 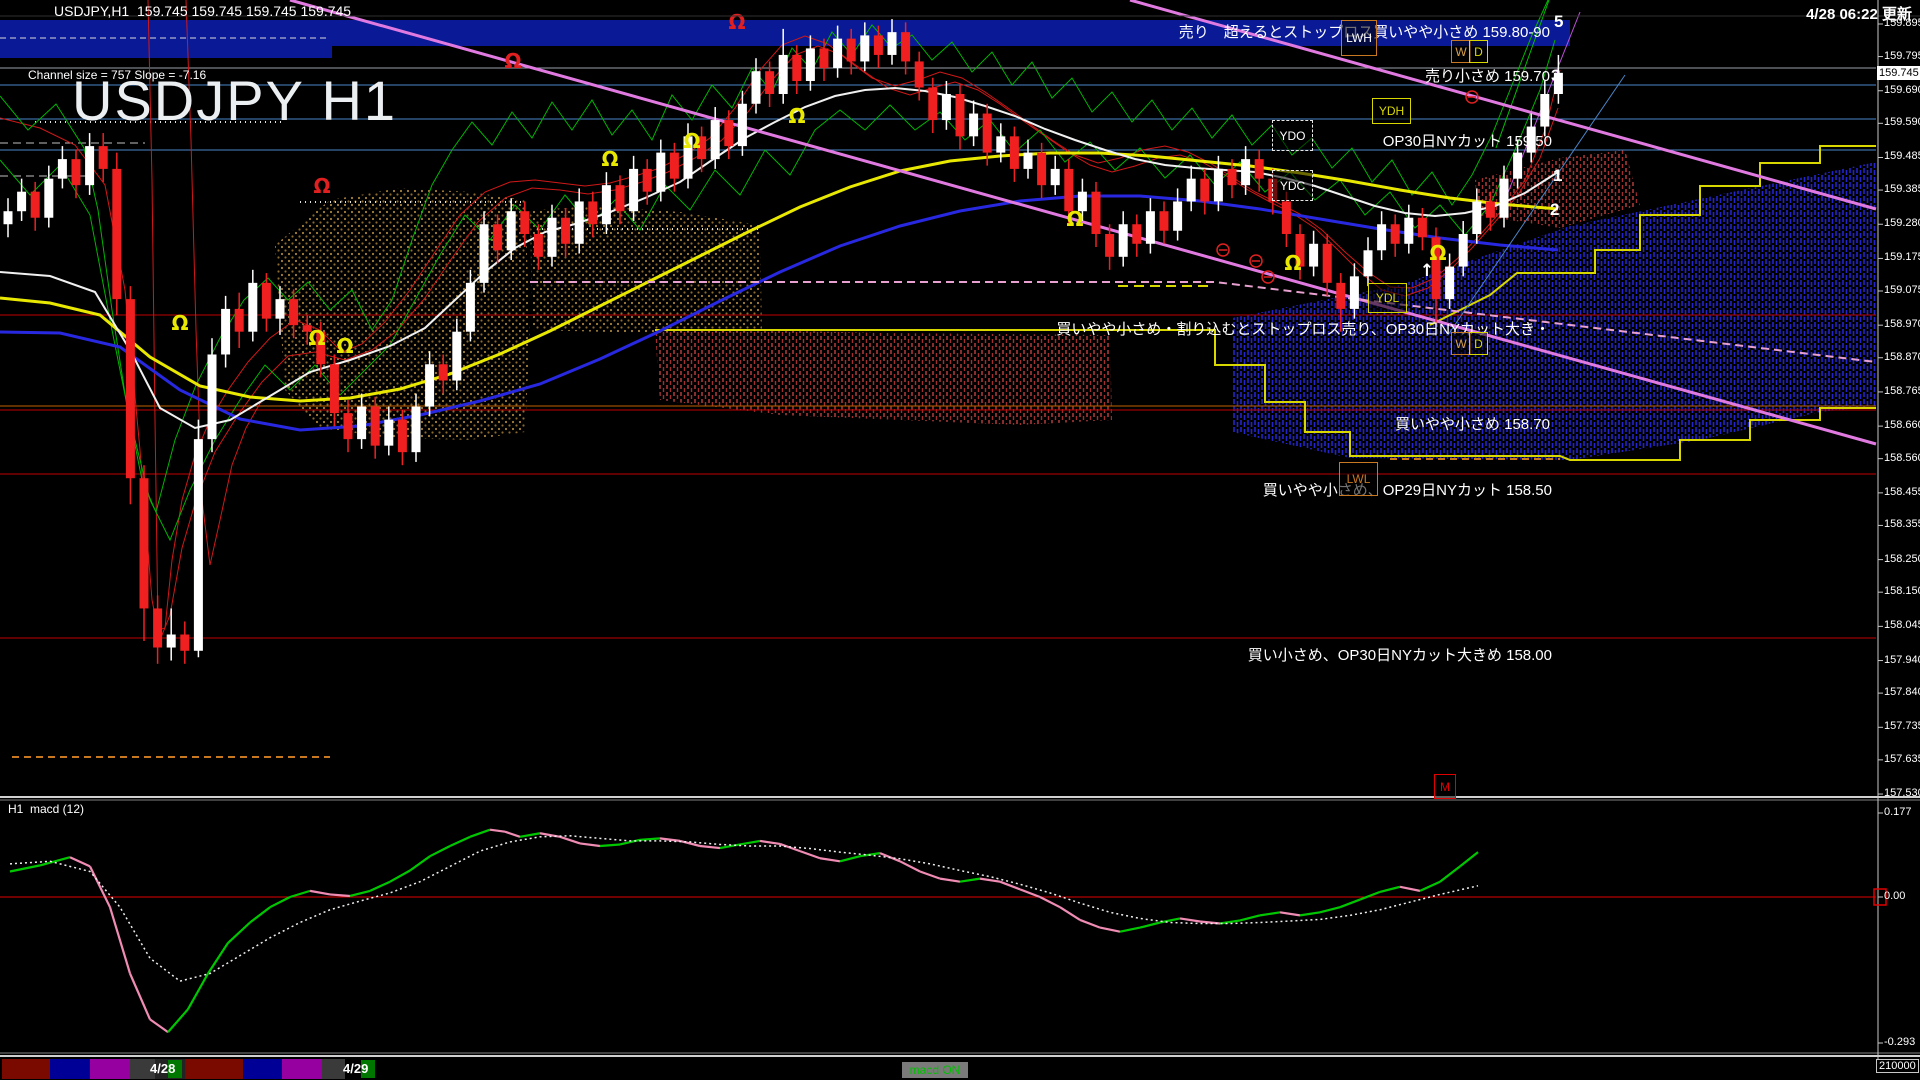 I want to click on price-axis-label: 158.765, so click(x=1902, y=390).